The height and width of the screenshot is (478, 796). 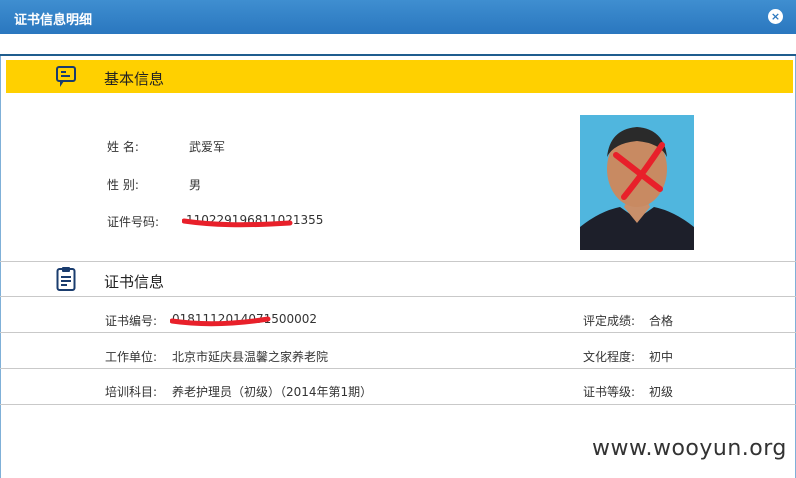 I want to click on education-value: 初中, so click(x=661, y=357).